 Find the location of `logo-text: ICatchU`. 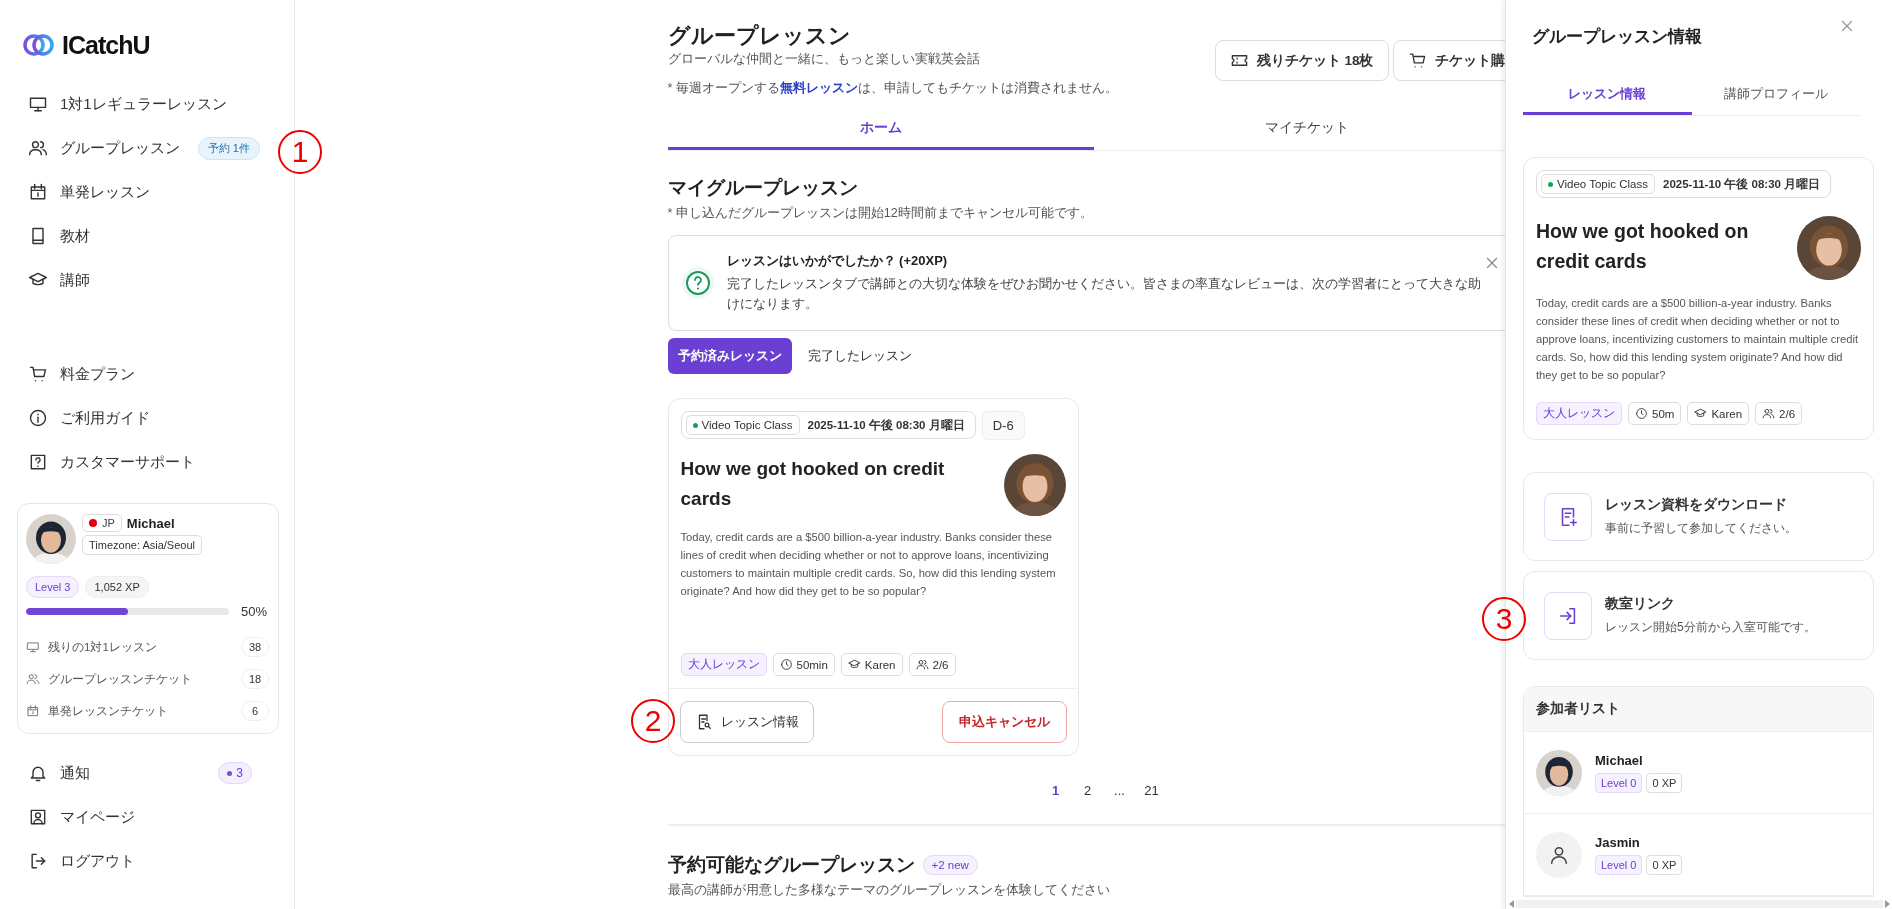

logo-text: ICatchU is located at coordinates (106, 45).